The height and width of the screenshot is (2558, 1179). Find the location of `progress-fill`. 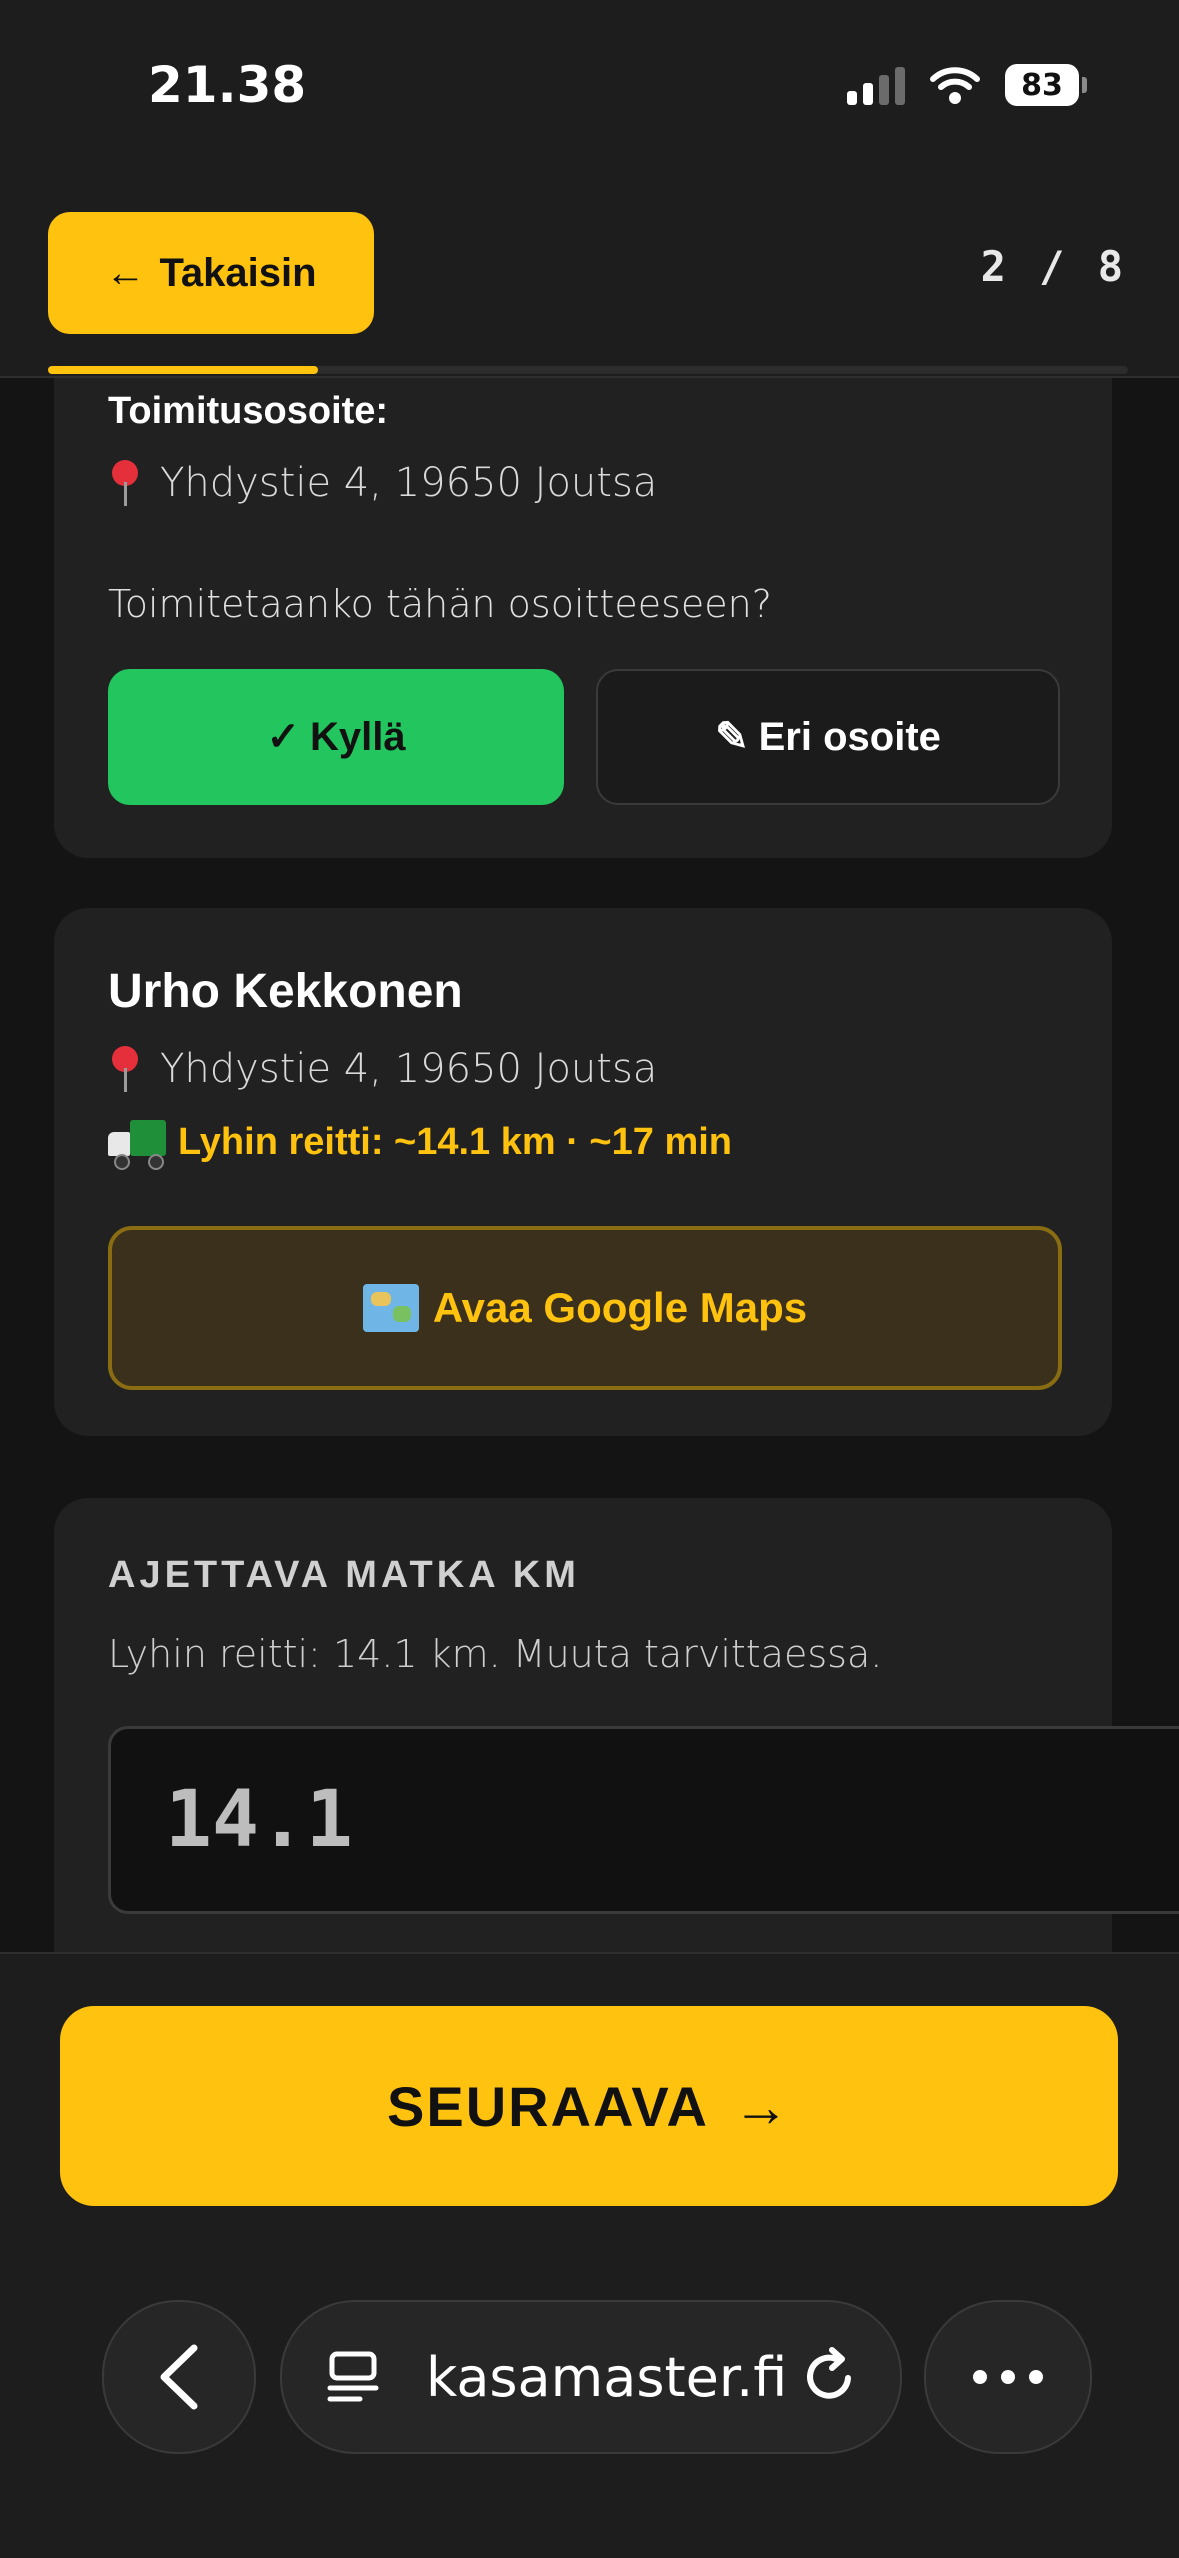

progress-fill is located at coordinates (183, 370).